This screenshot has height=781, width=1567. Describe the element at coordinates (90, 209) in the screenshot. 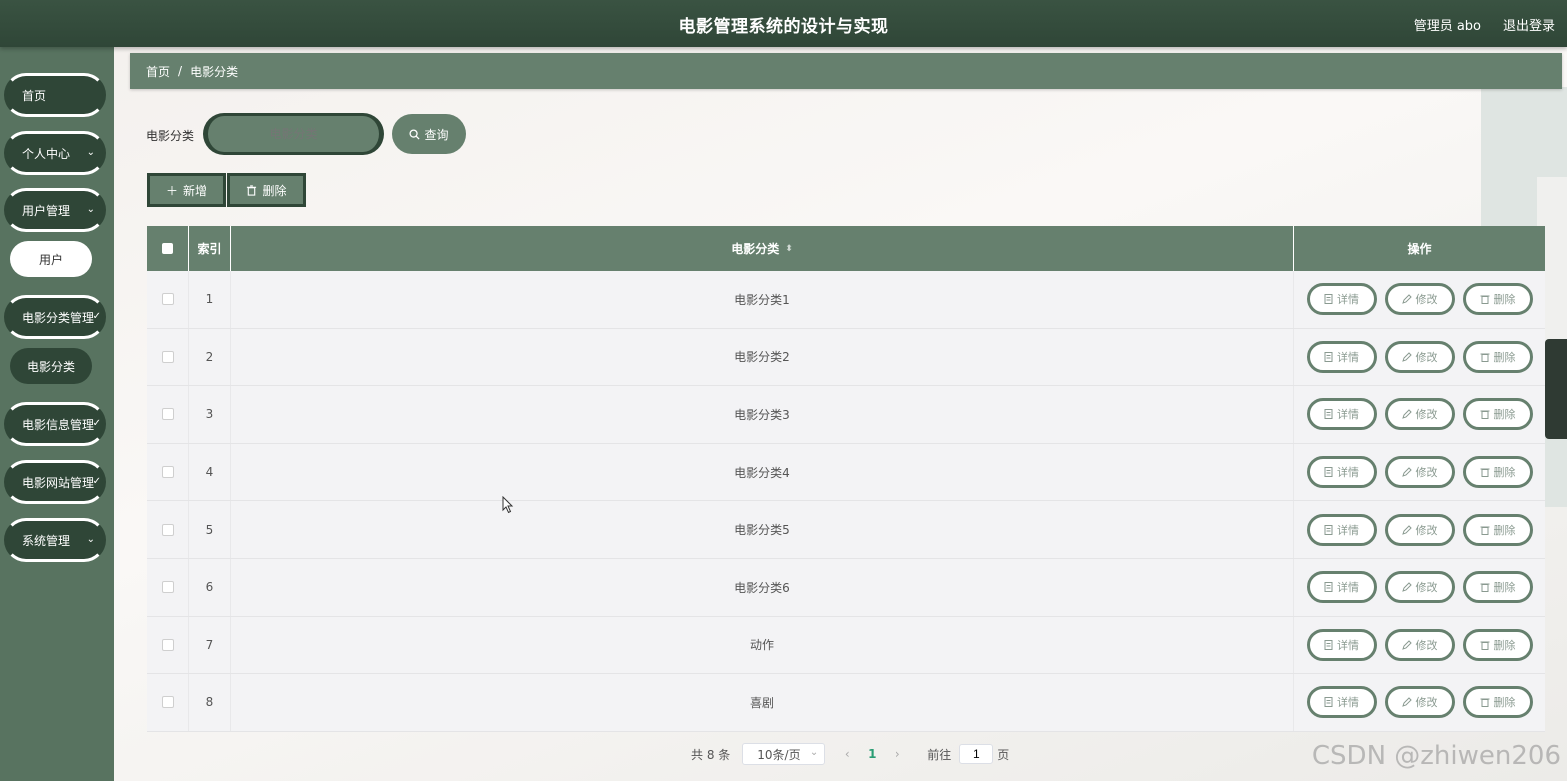

I see `chevron-down-icon: ⌄` at that location.